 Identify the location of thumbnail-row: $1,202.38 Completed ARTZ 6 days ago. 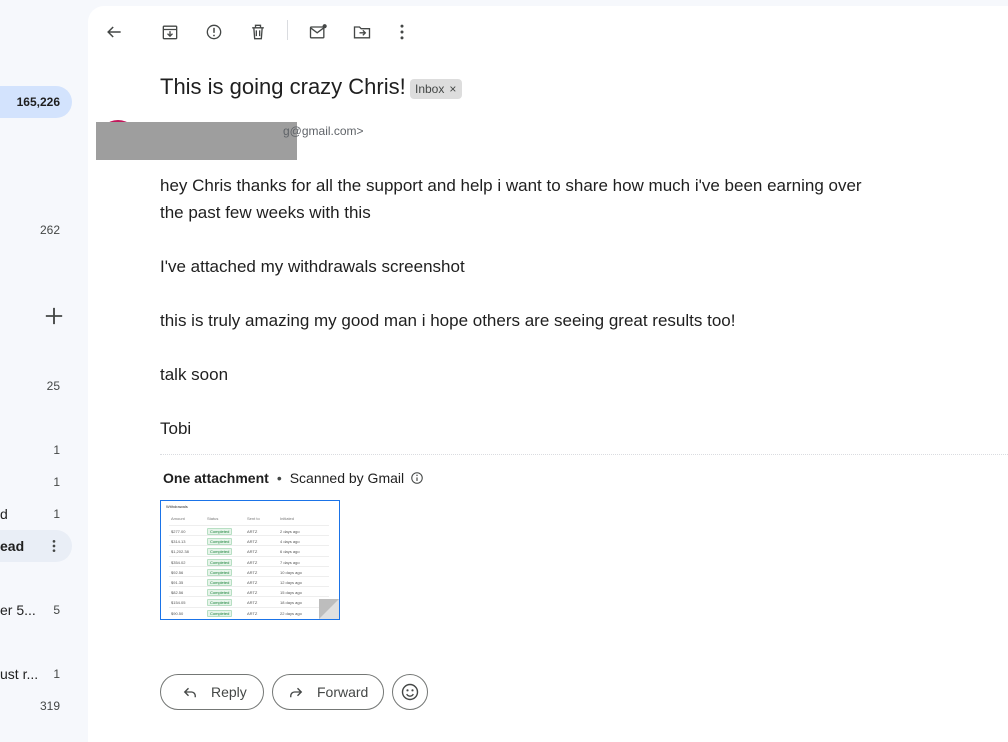
(249, 550).